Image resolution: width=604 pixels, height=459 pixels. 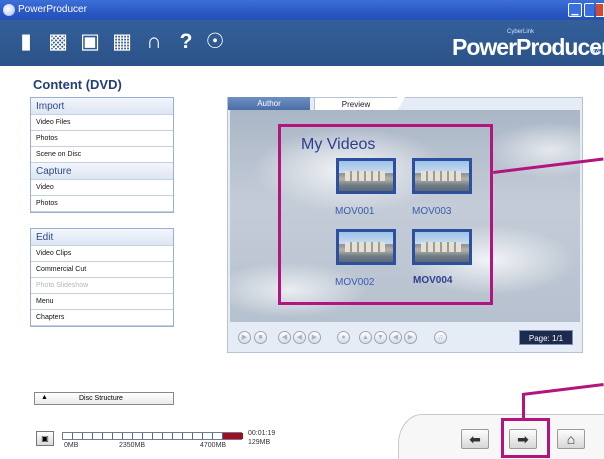 I want to click on close-button, so click(x=600, y=10).